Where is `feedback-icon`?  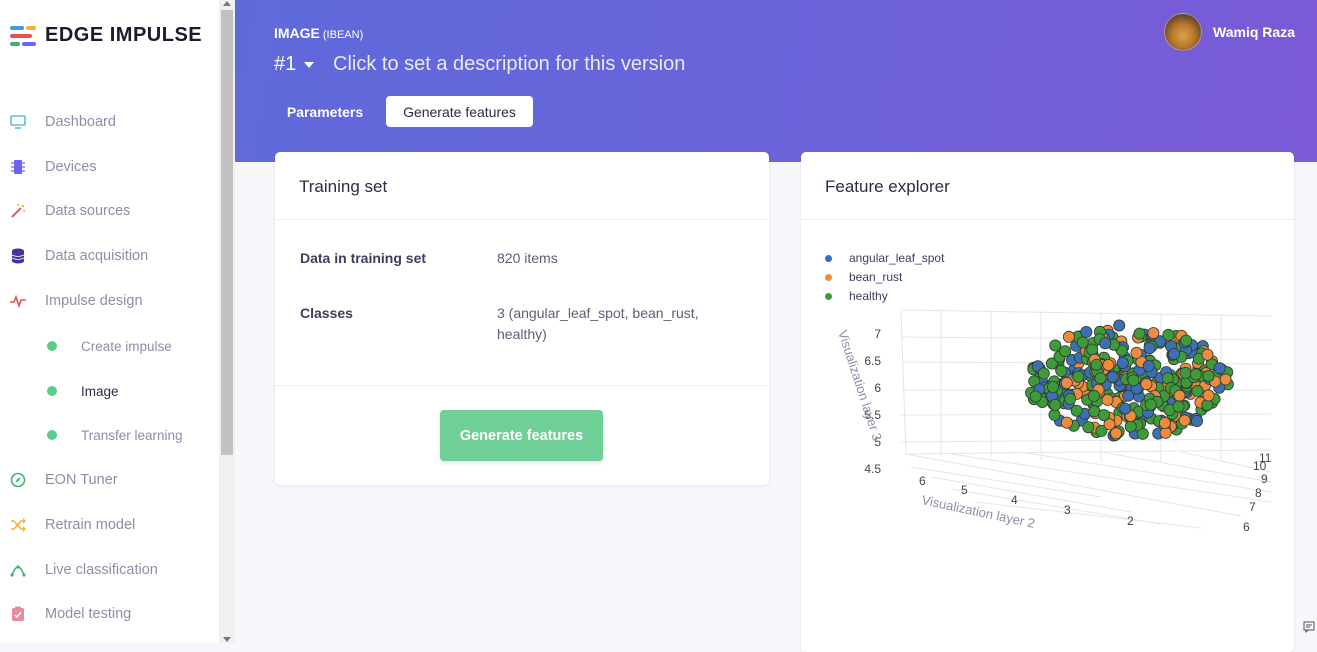 feedback-icon is located at coordinates (1309, 627).